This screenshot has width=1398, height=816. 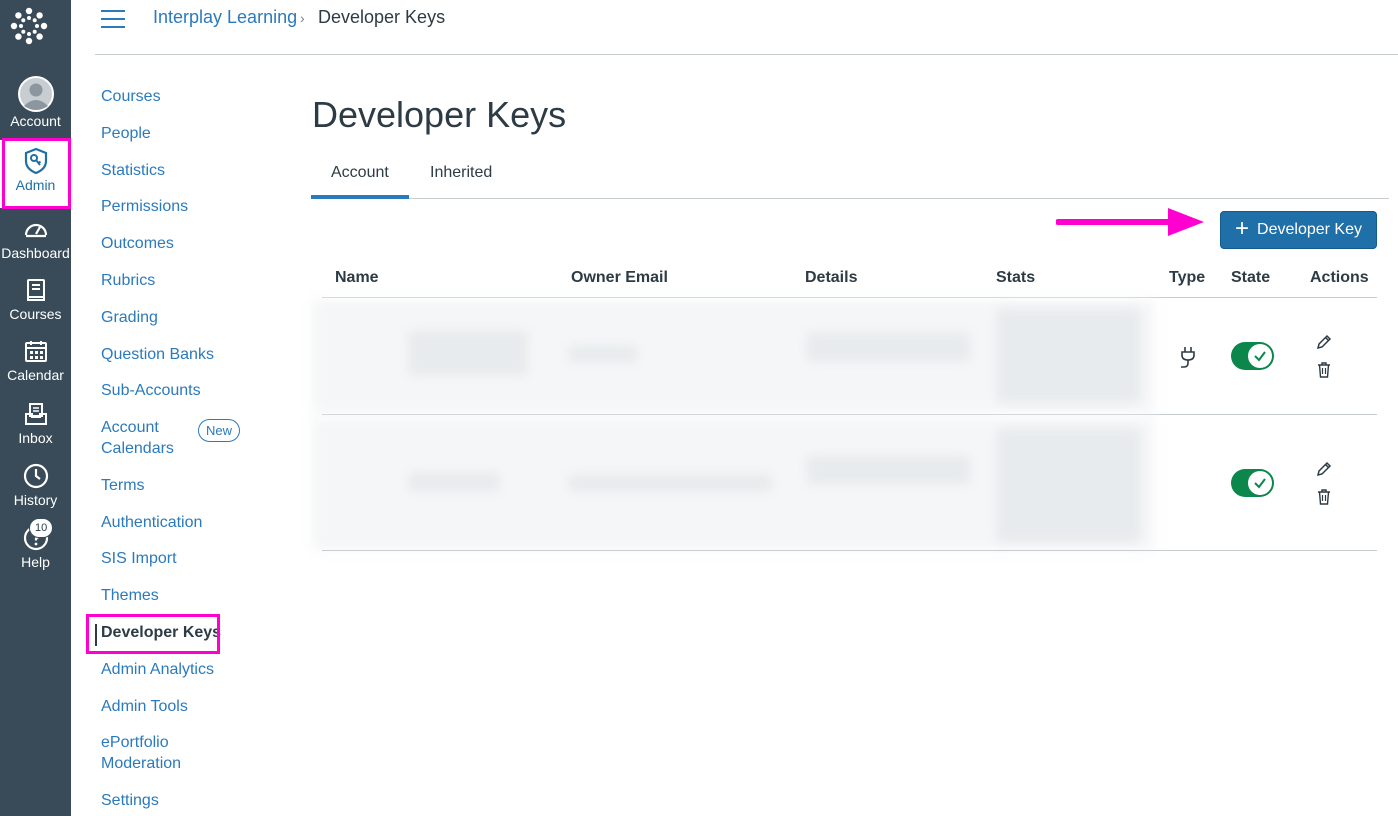 I want to click on gnav-calendar: Calendar, so click(x=35, y=359).